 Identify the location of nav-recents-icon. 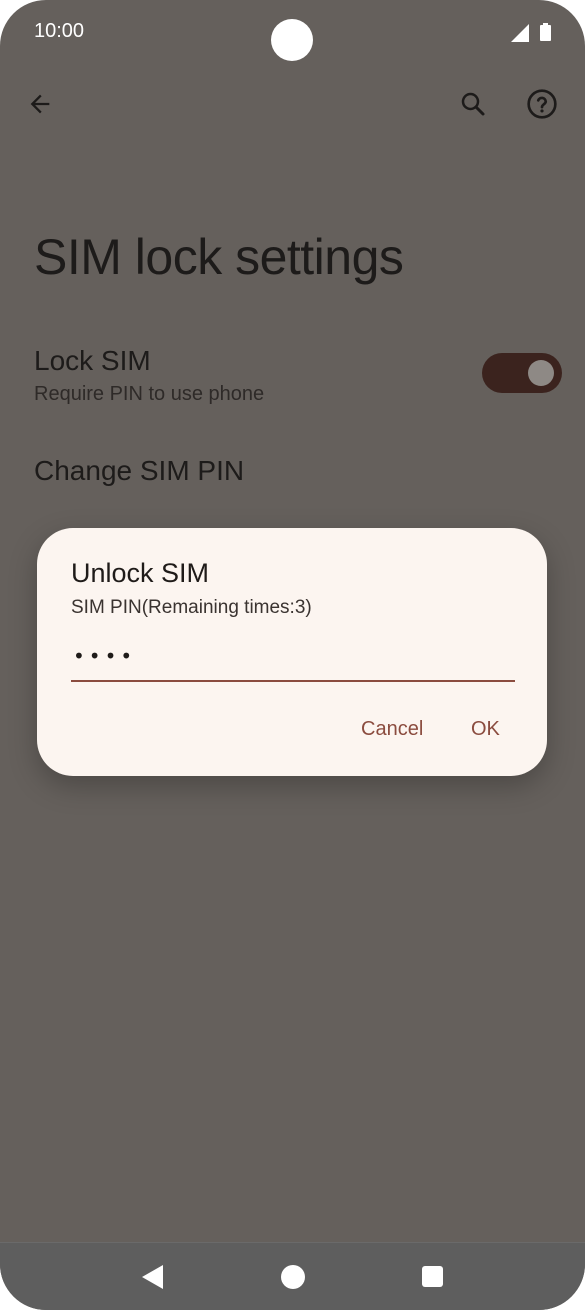
(432, 1276).